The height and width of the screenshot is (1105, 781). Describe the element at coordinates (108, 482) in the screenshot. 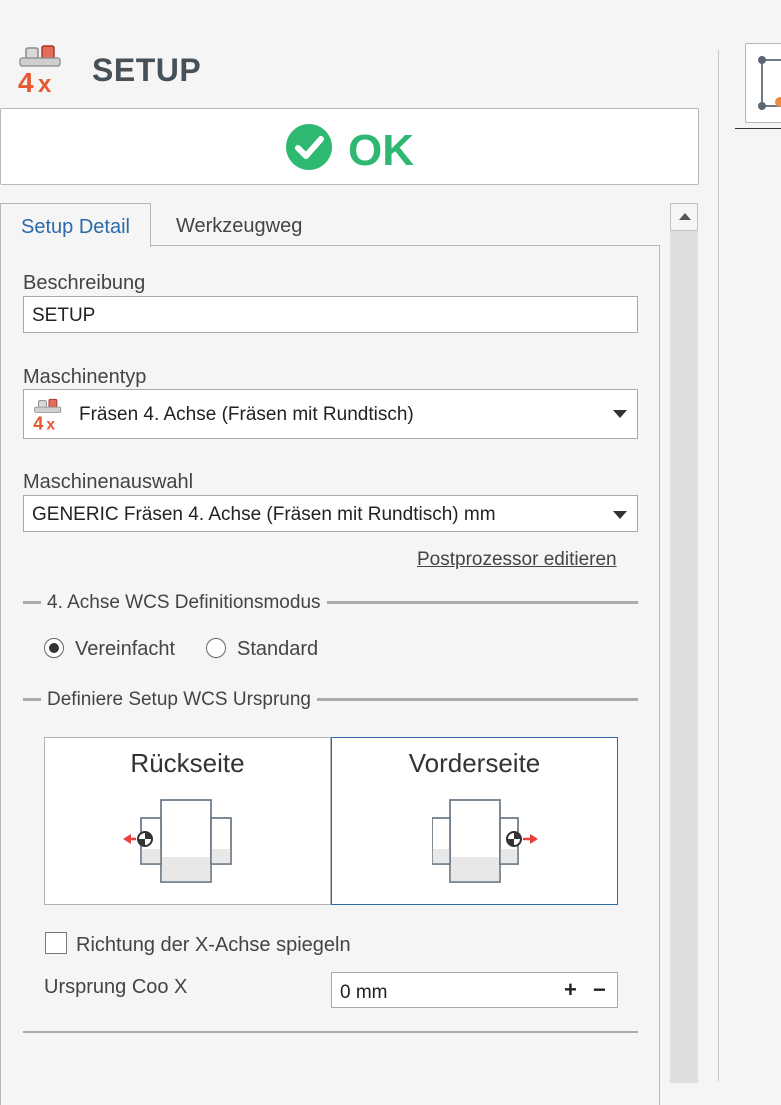

I see `maschinenauswahl-label: Maschinenauswahl` at that location.